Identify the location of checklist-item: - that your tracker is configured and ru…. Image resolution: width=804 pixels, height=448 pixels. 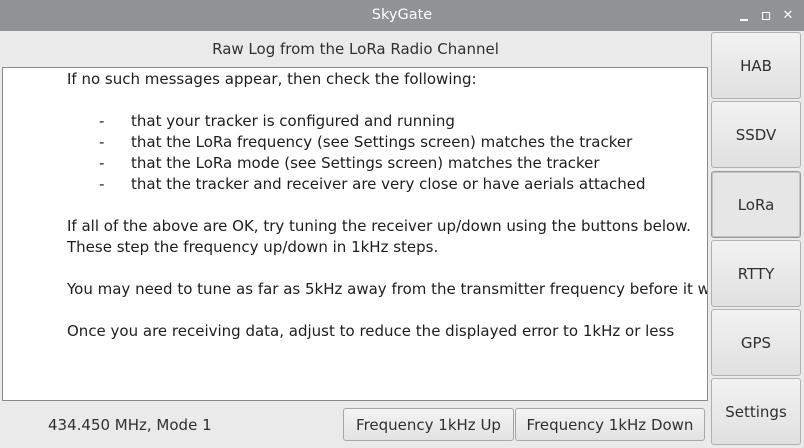
(385, 121).